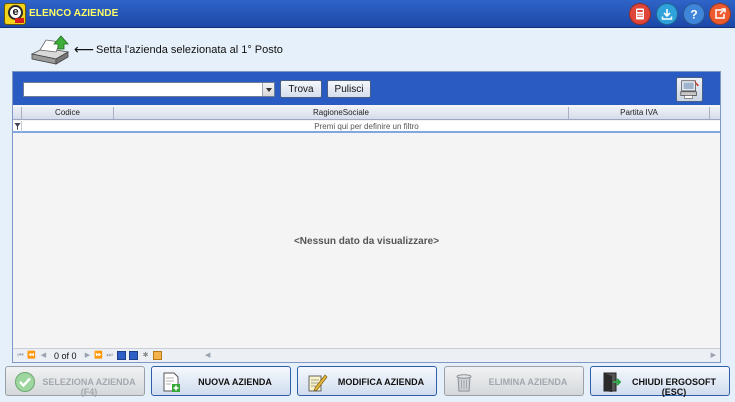  Describe the element at coordinates (121, 355) in the screenshot. I see `refresh-icon` at that location.